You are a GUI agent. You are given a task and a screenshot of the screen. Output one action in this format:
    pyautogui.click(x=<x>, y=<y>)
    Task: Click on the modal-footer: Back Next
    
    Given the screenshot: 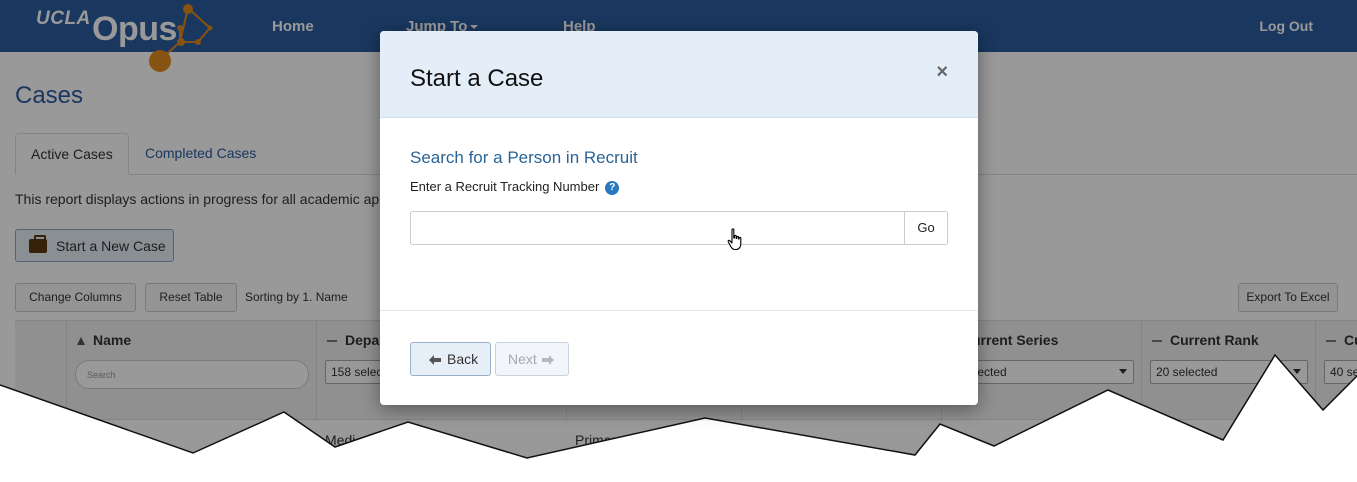 What is the action you would take?
    pyautogui.click(x=679, y=357)
    